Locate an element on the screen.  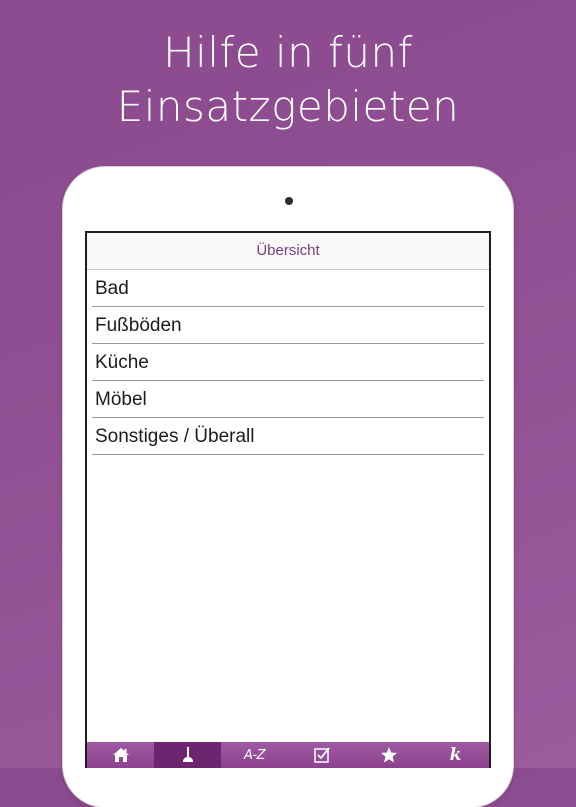
camera-dot is located at coordinates (289, 201).